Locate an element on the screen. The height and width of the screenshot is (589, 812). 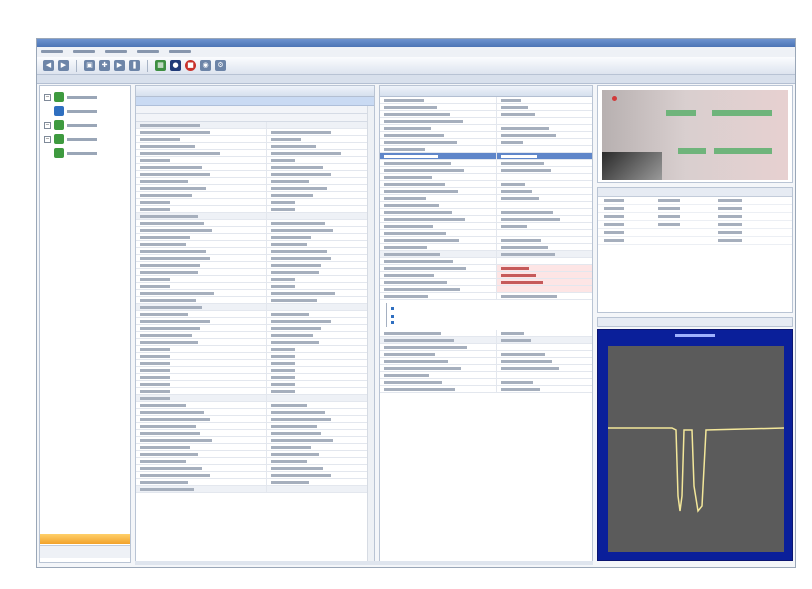
properties-scrollbar is located at coordinates (370, 334).